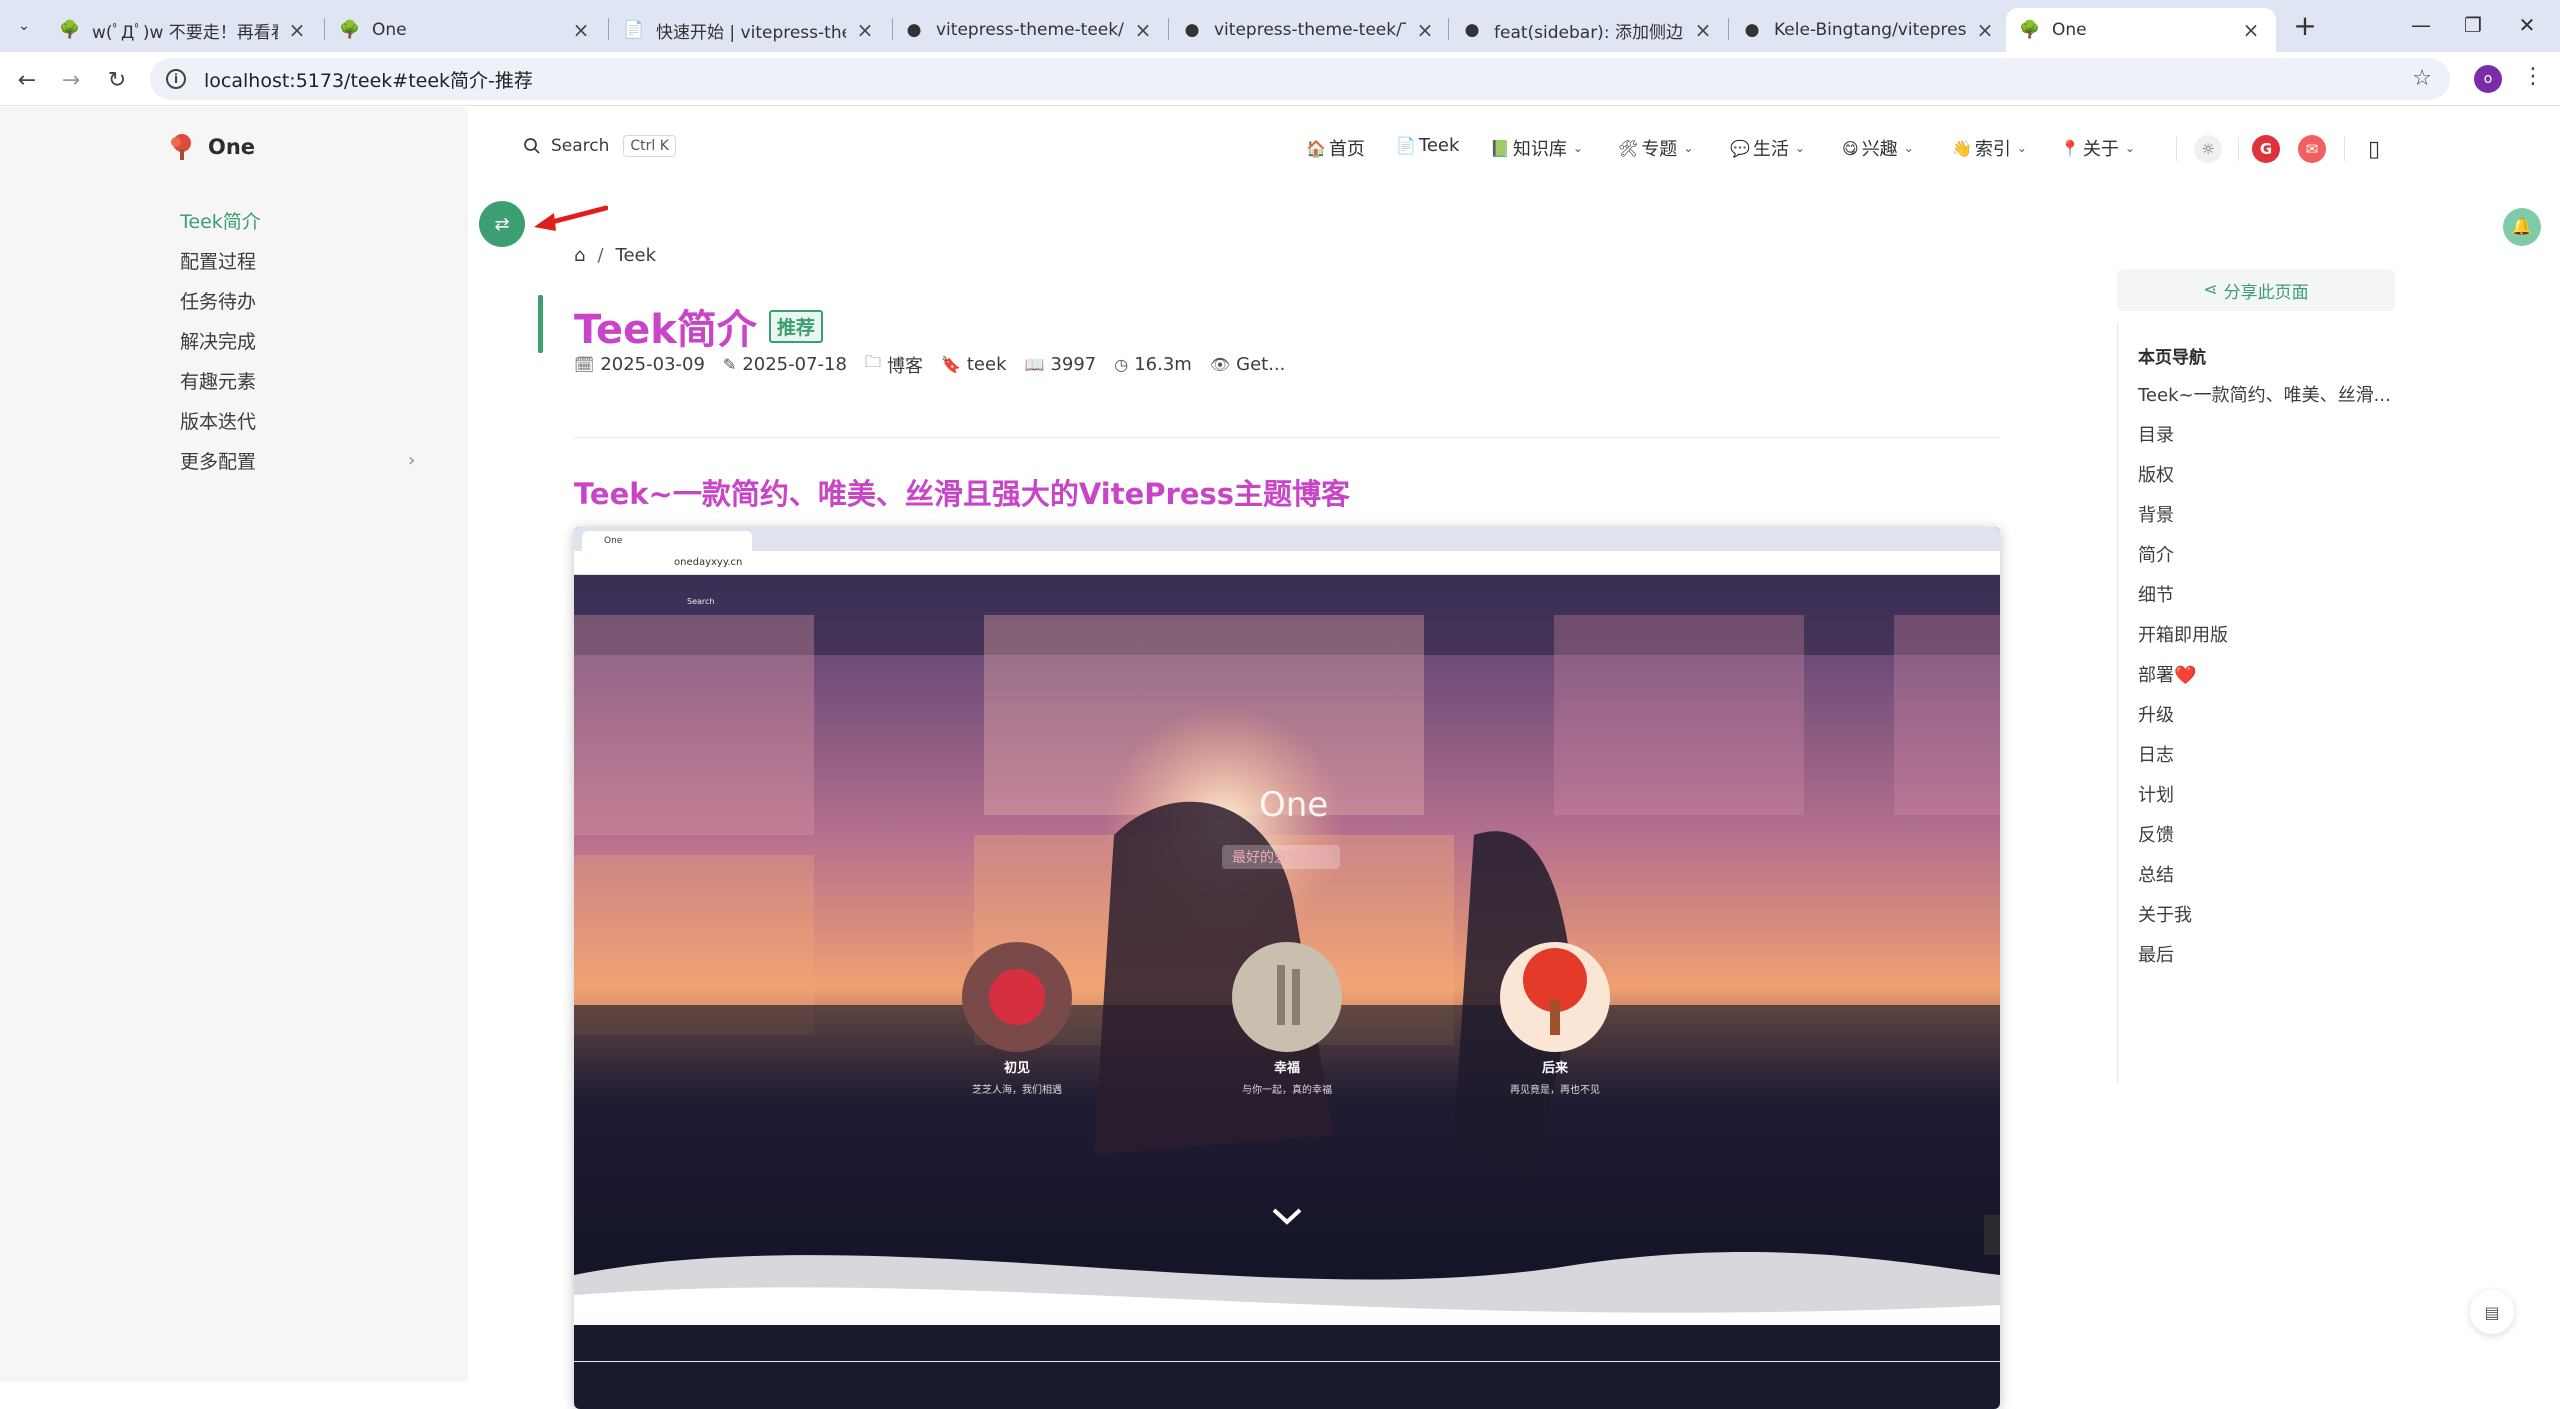 The height and width of the screenshot is (1409, 2560). I want to click on nav-topics: 🛠 专题 ⌄, so click(1655, 148).